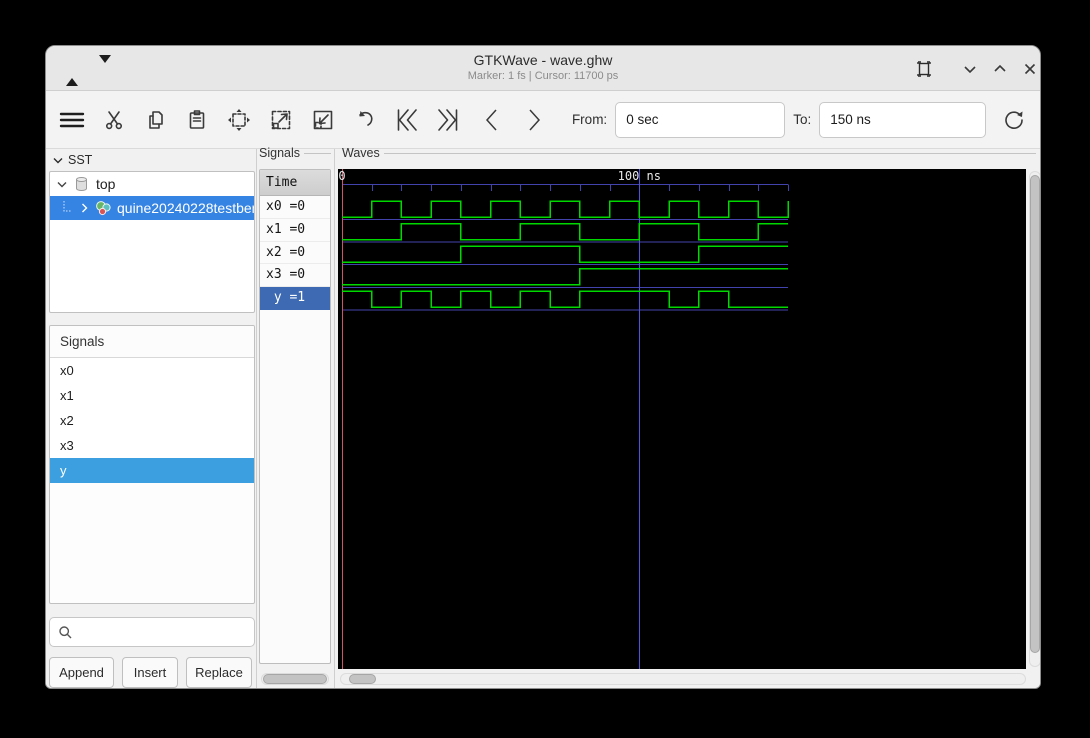 This screenshot has height=738, width=1090. Describe the element at coordinates (152, 445) in the screenshot. I see `signal-item-x3: x3` at that location.